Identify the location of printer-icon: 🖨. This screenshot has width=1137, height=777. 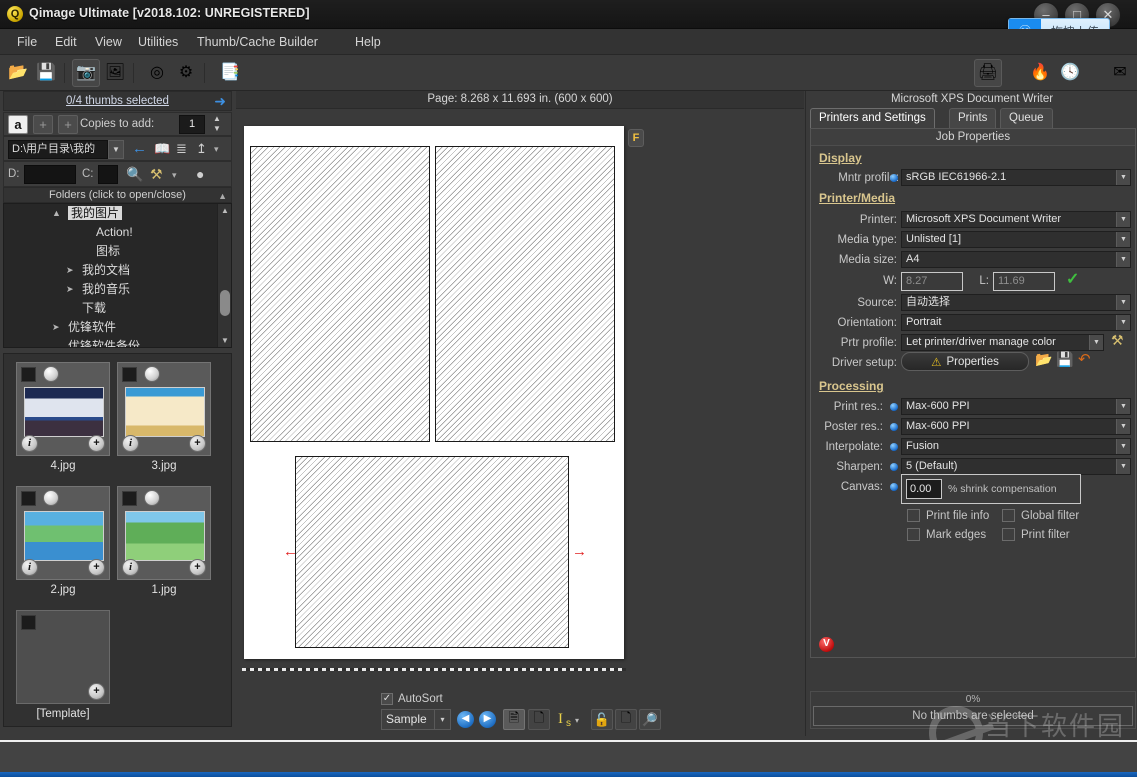
(988, 73).